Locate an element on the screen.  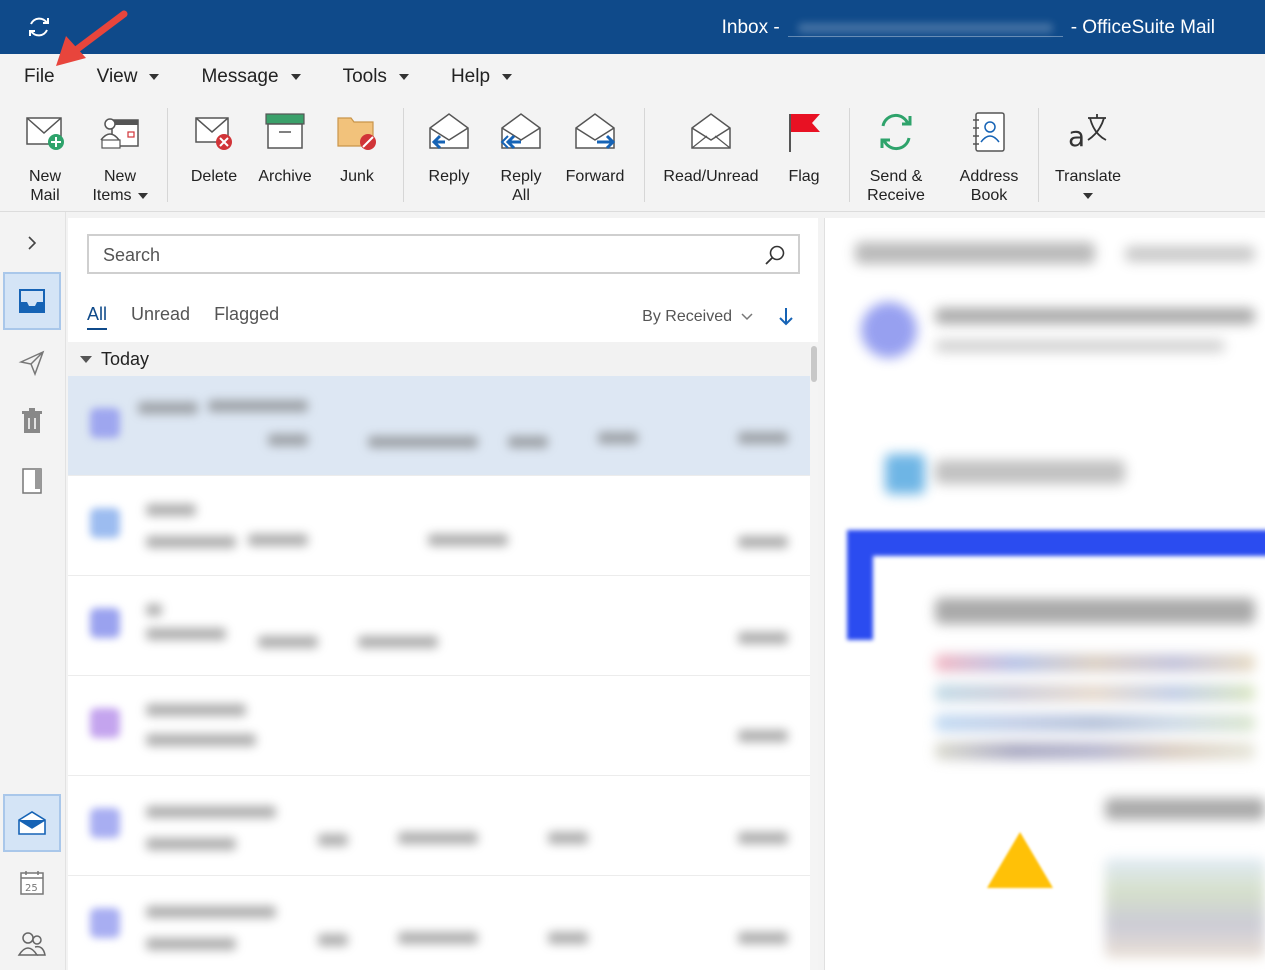
menu-tools: Tools is located at coordinates (376, 77).